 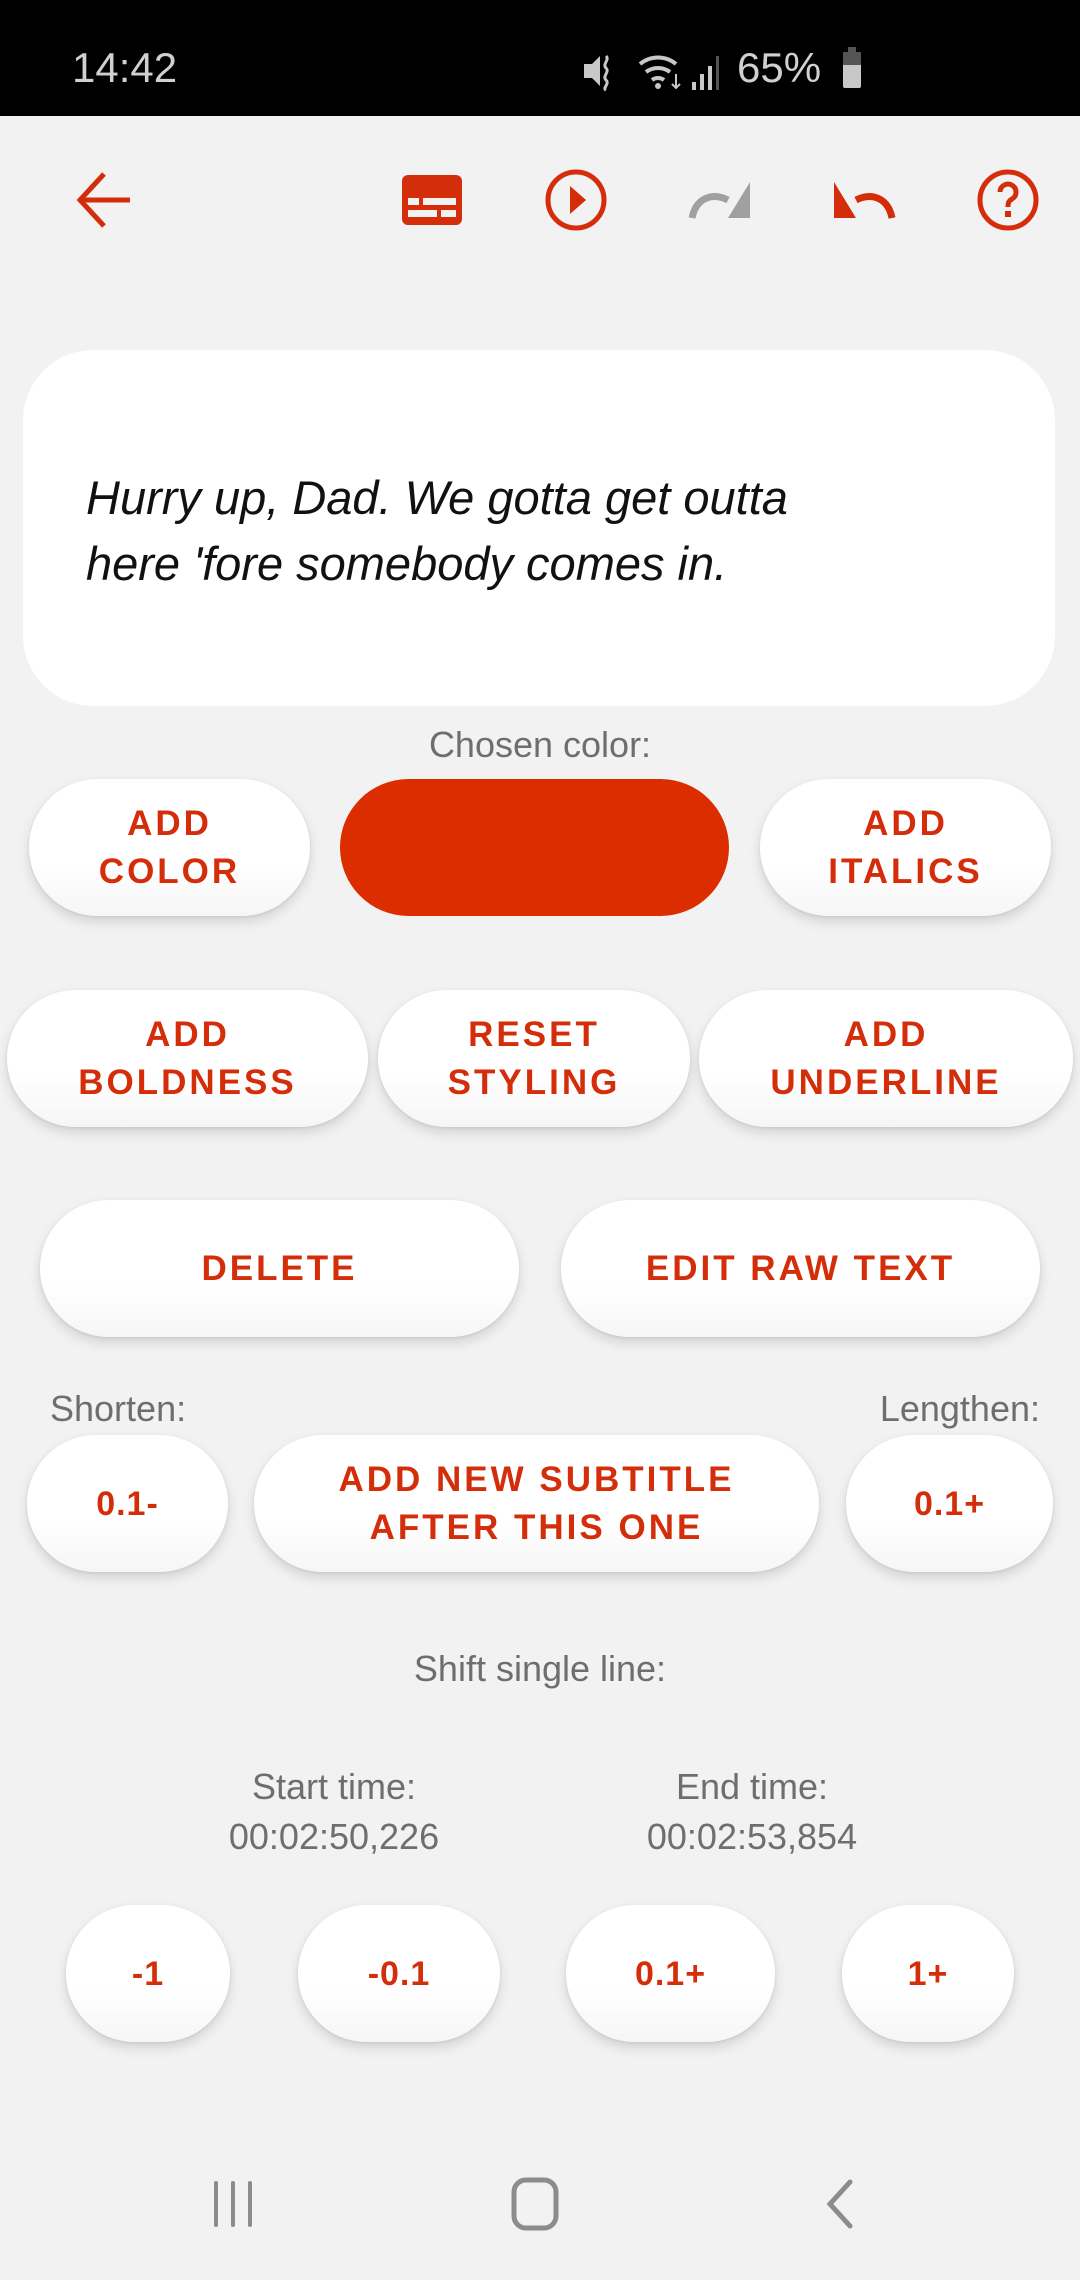 What do you see at coordinates (437, 497) in the screenshot?
I see `subtitle-line-1: Hurry up, Dad. We gotta get outta` at bounding box center [437, 497].